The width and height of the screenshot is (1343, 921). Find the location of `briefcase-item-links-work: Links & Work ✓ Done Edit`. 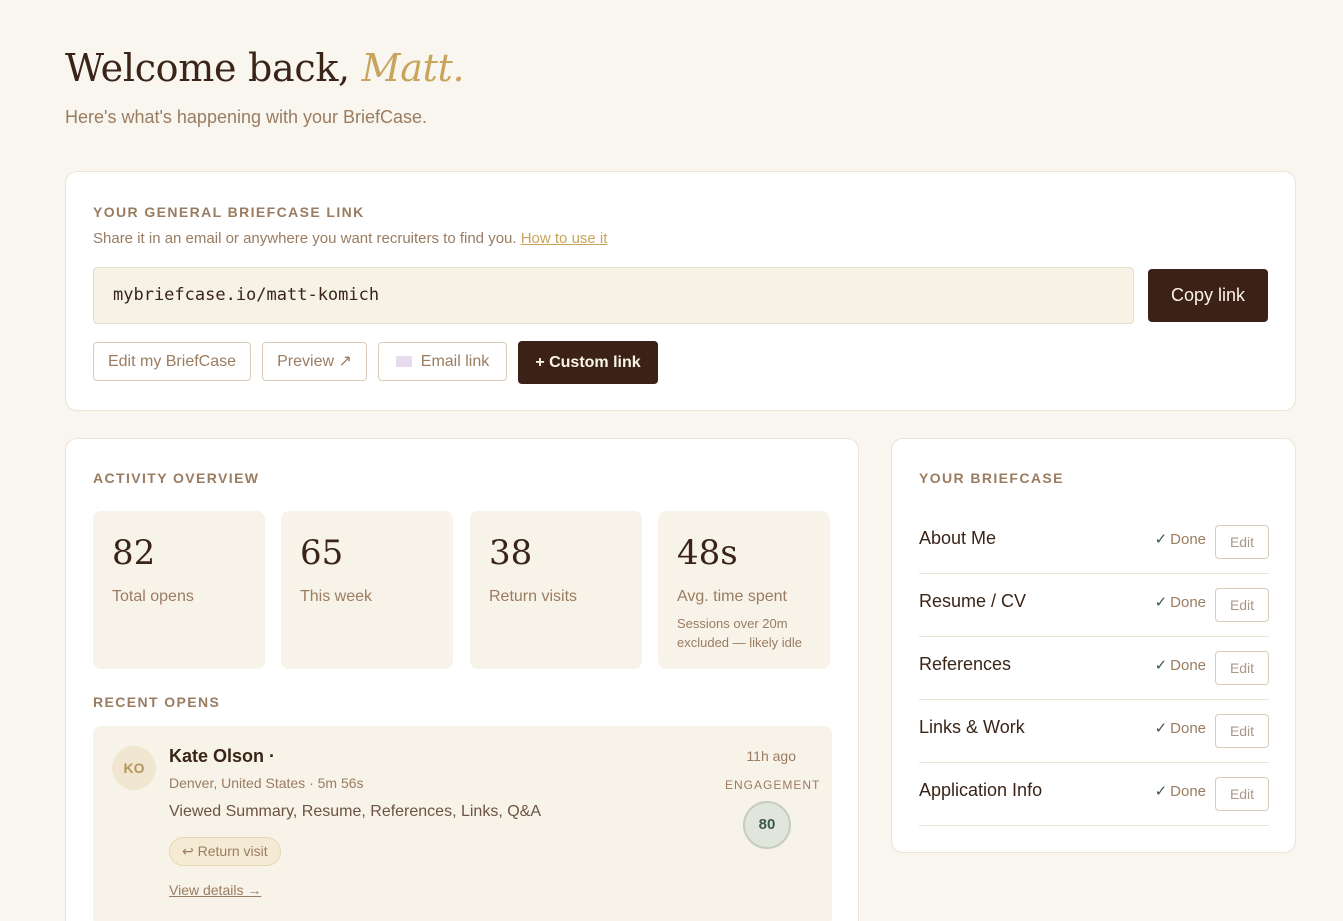

briefcase-item-links-work: Links & Work ✓ Done Edit is located at coordinates (1094, 731).